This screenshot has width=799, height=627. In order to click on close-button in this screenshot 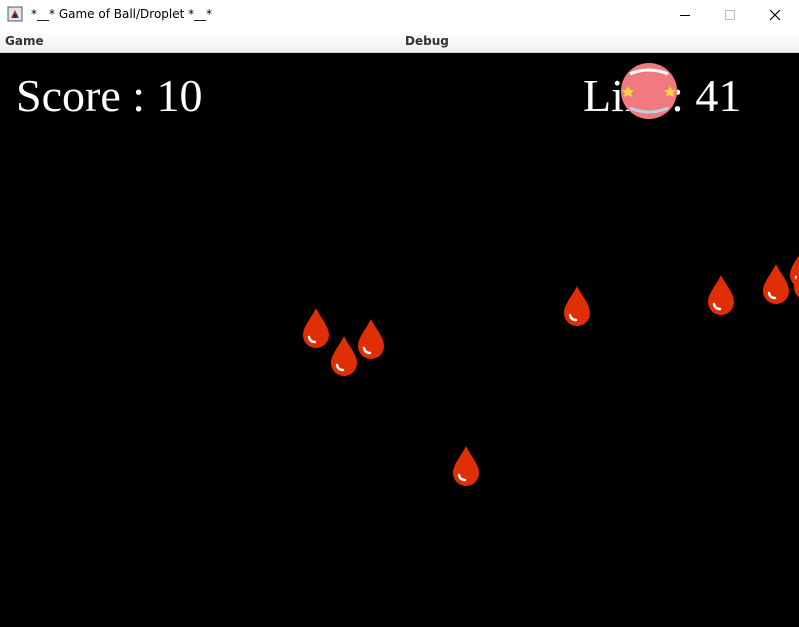, I will do `click(775, 15)`.